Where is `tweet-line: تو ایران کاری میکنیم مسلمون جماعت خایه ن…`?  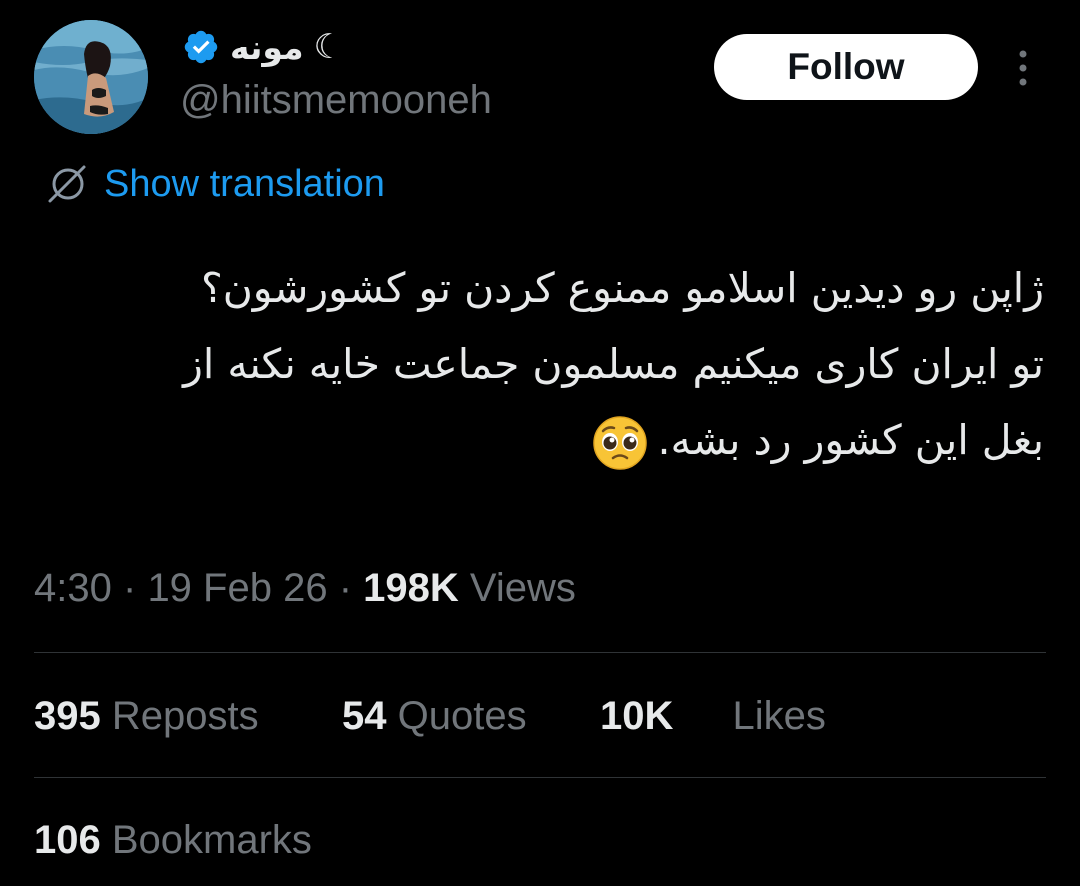
tweet-line: تو ایران کاری میکنیم مسلمون جماعت خایه ن… is located at coordinates (613, 364).